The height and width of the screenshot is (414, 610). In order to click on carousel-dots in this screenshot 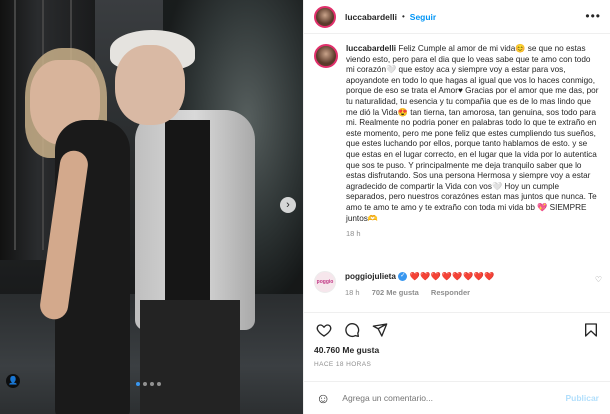, I will do `click(148, 384)`.